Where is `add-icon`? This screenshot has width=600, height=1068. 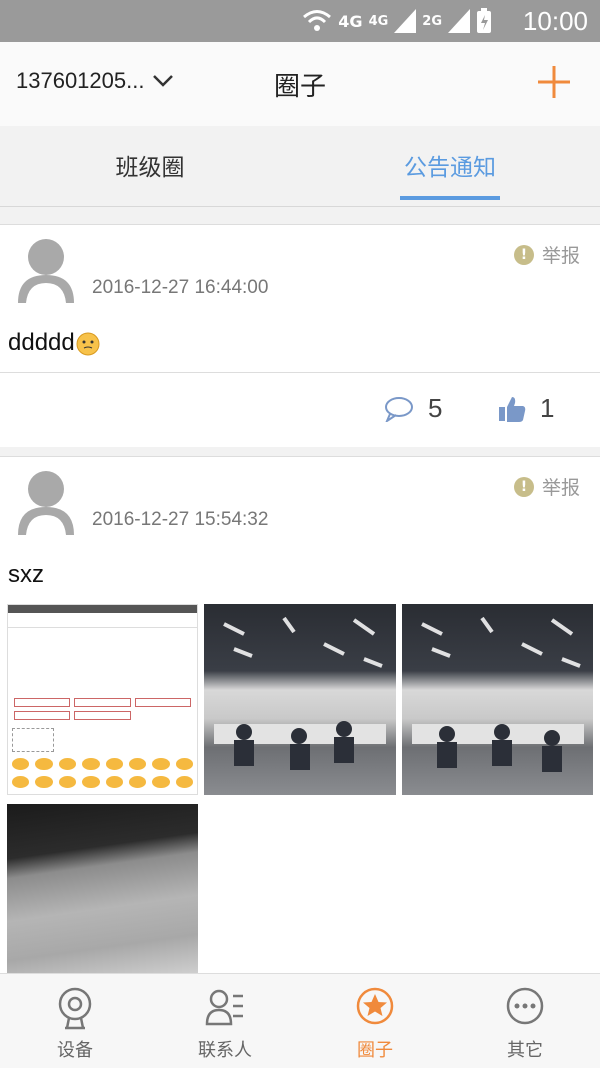 add-icon is located at coordinates (554, 82).